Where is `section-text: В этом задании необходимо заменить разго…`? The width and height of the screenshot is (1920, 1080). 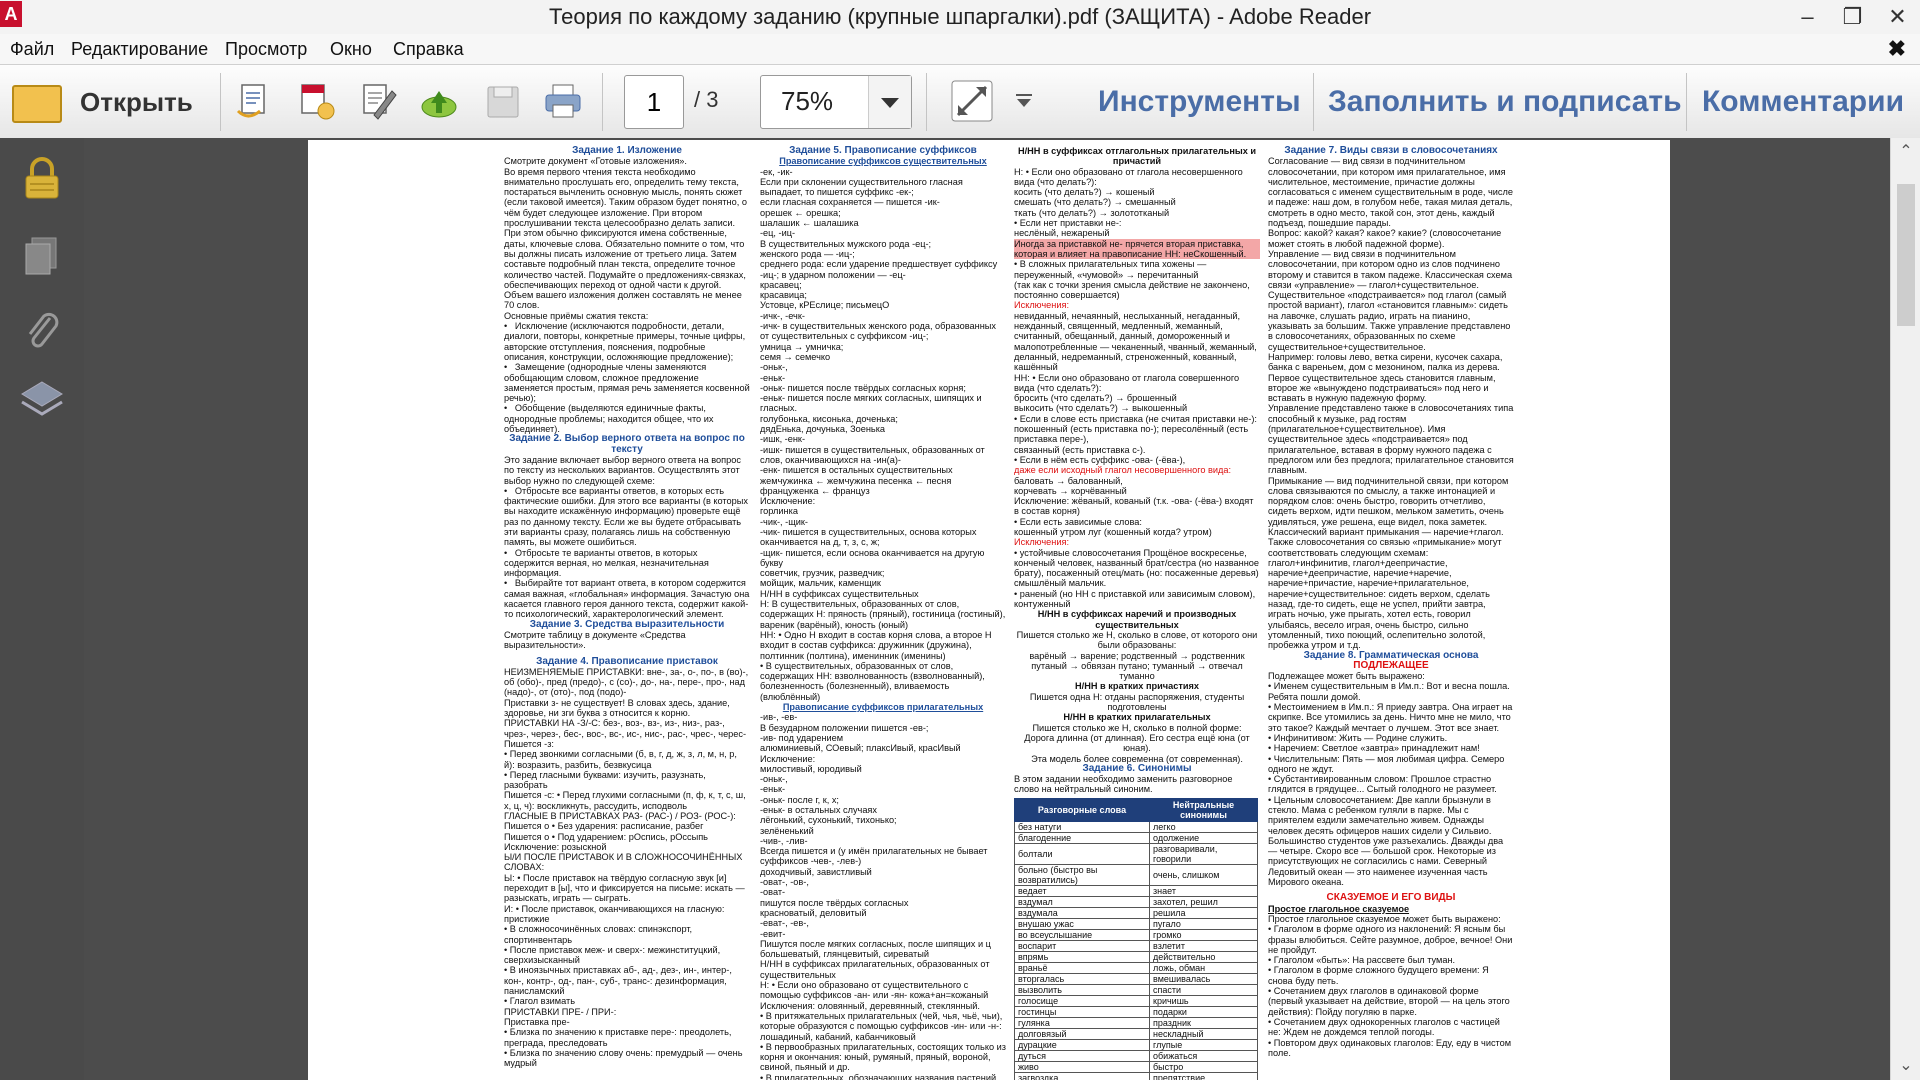
section-text: В этом задании необходимо заменить разго… is located at coordinates (1124, 784).